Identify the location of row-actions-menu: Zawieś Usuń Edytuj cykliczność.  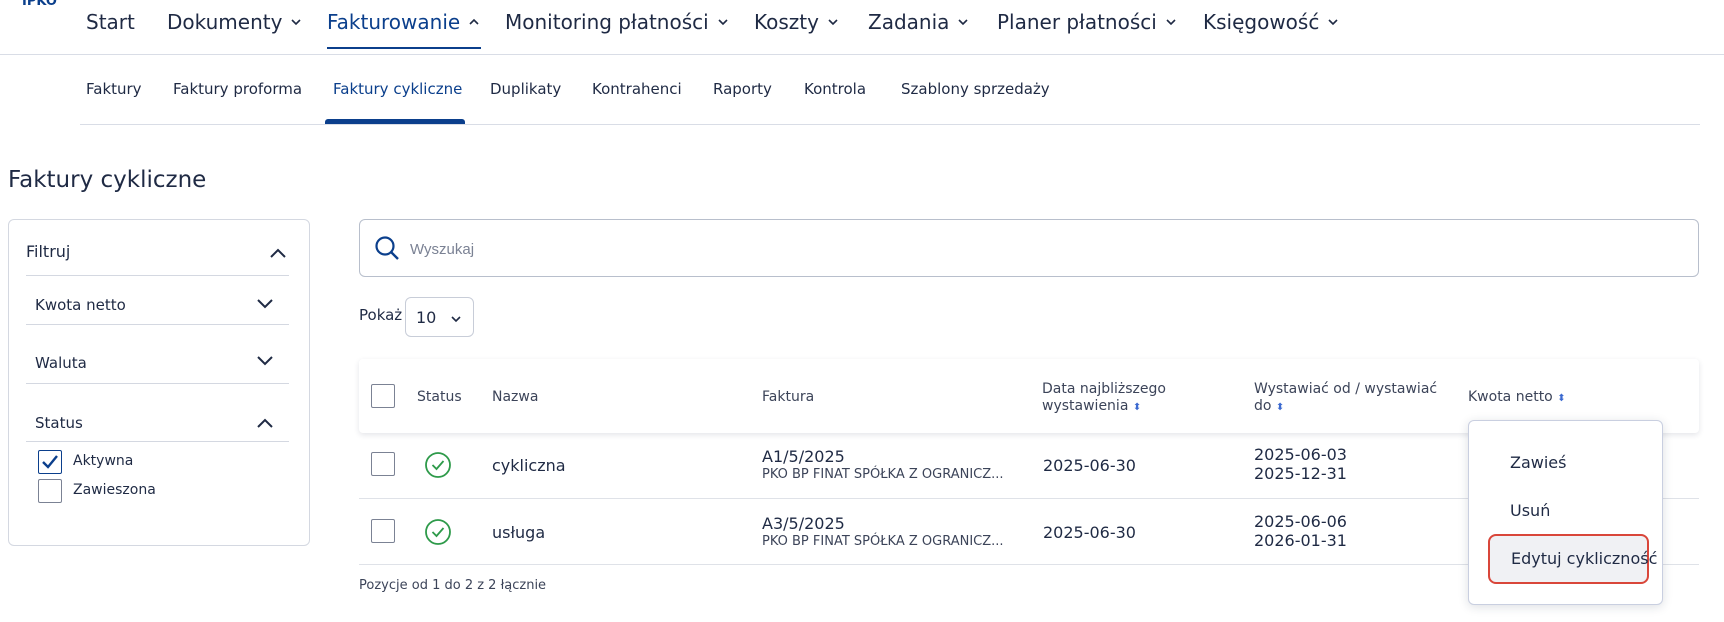
(1565, 512).